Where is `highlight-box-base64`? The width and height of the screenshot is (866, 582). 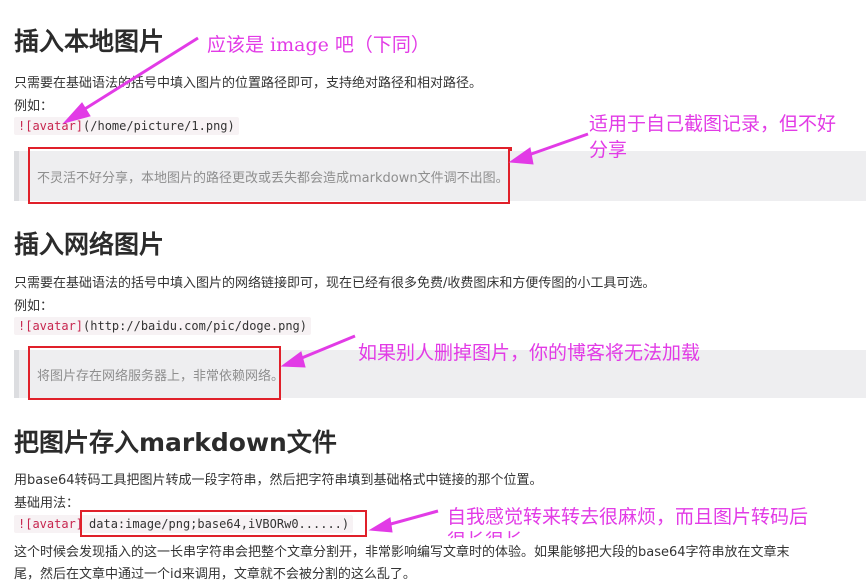 highlight-box-base64 is located at coordinates (223, 523).